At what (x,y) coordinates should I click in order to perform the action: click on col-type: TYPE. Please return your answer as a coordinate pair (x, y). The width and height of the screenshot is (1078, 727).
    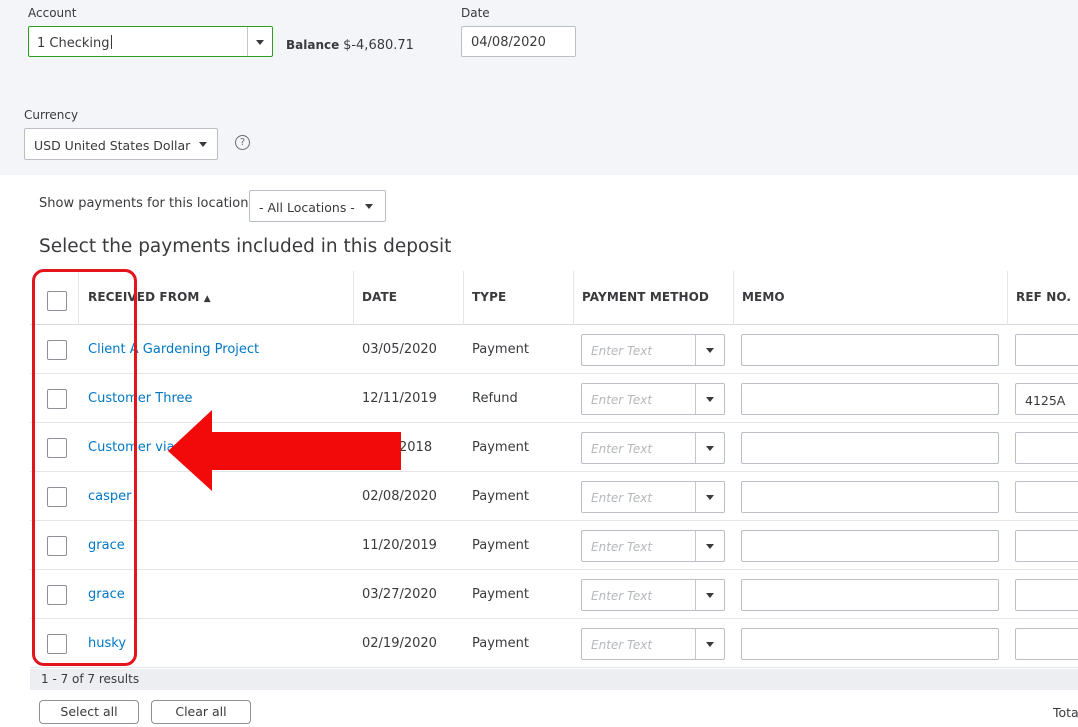
    Looking at the image, I should click on (489, 297).